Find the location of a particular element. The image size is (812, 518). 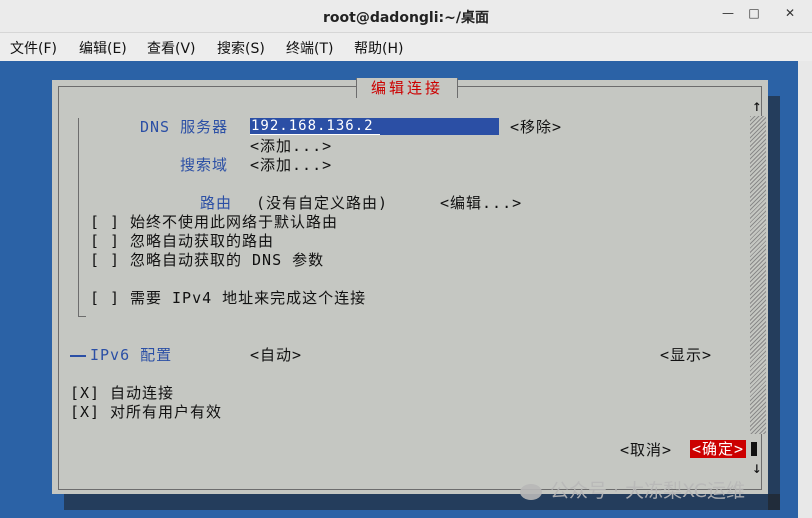

checkbox-all-users: [X] is located at coordinates (85, 412).